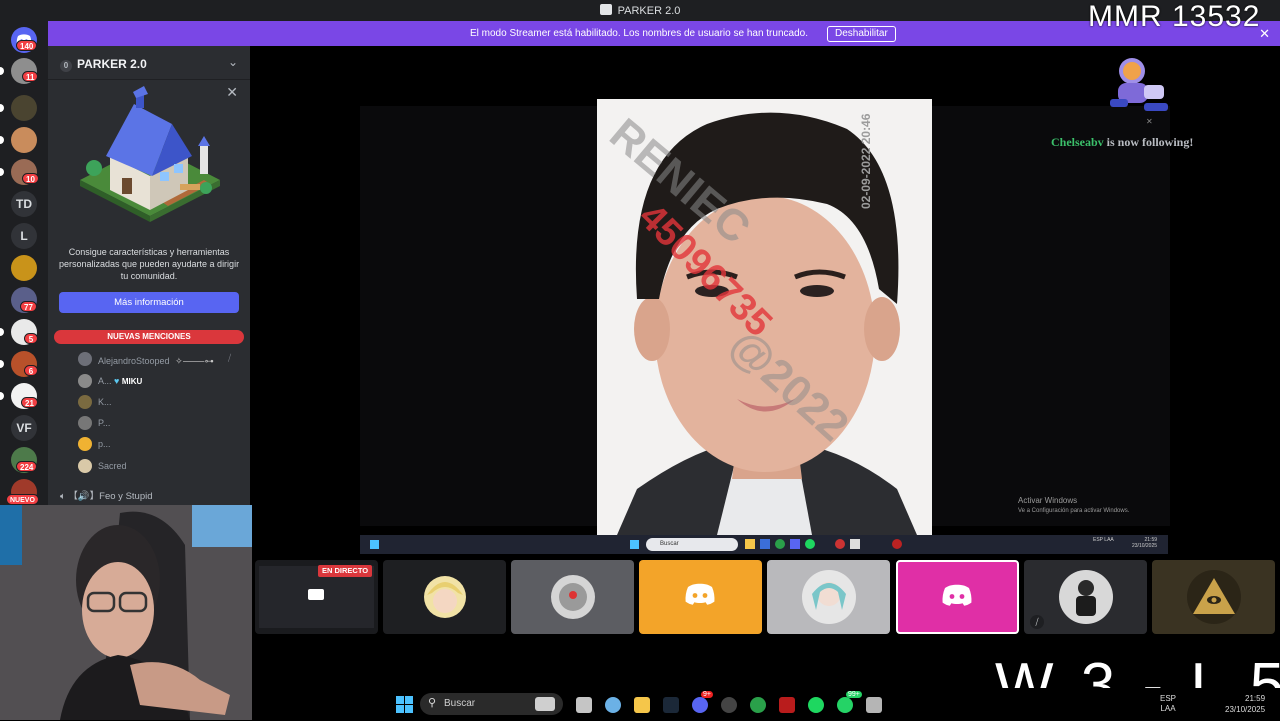  Describe the element at coordinates (29, 402) in the screenshot. I see `mention-badge: 21` at that location.